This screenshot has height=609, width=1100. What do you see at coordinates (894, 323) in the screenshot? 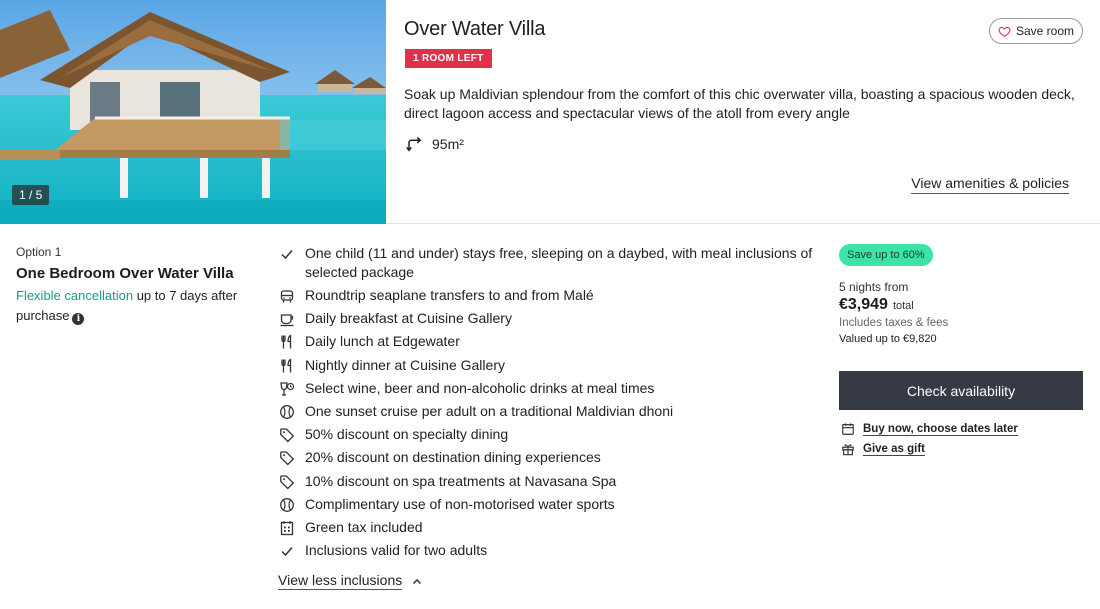
I see `taxes-note: Includes taxes & fees` at bounding box center [894, 323].